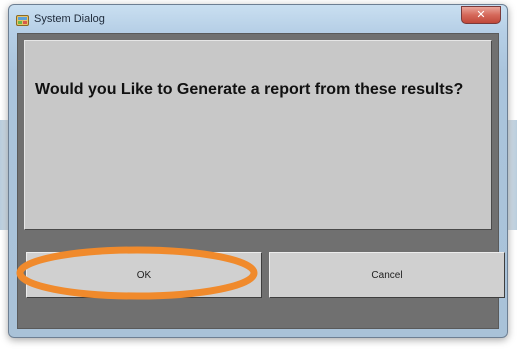 The width and height of the screenshot is (517, 349). What do you see at coordinates (258, 19) in the screenshot?
I see `title-bar: System Dialog ✕` at bounding box center [258, 19].